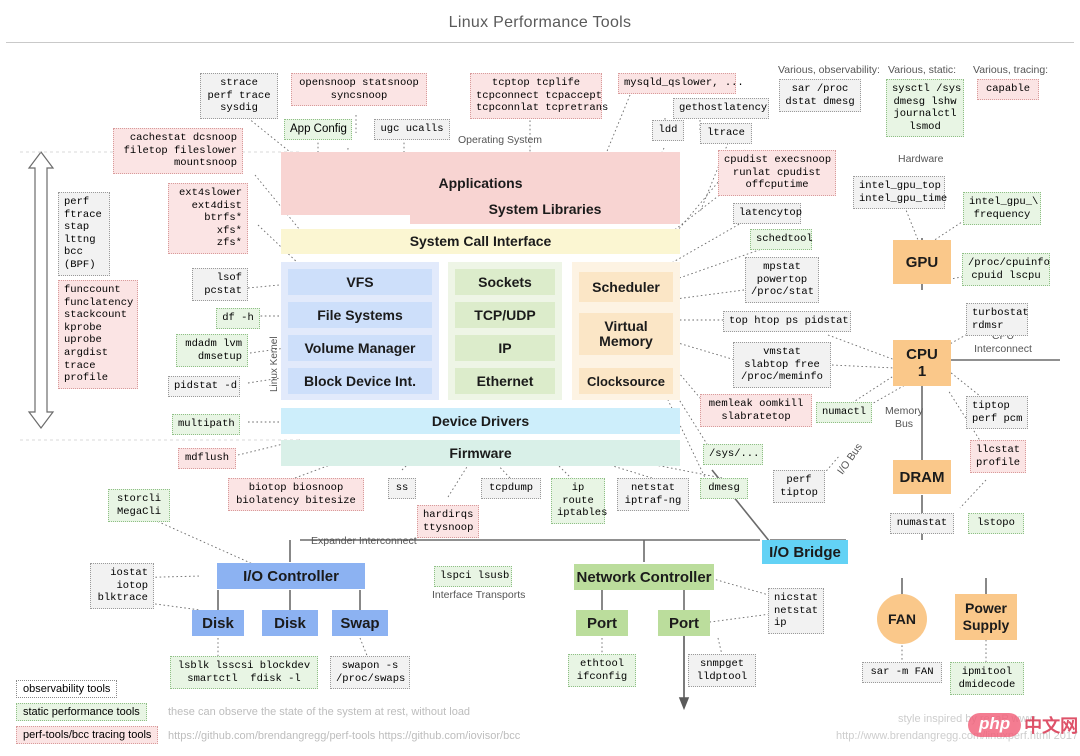 This screenshot has height=756, width=1080. What do you see at coordinates (540, 22) in the screenshot?
I see `page-title: Linux Performance Tools` at bounding box center [540, 22].